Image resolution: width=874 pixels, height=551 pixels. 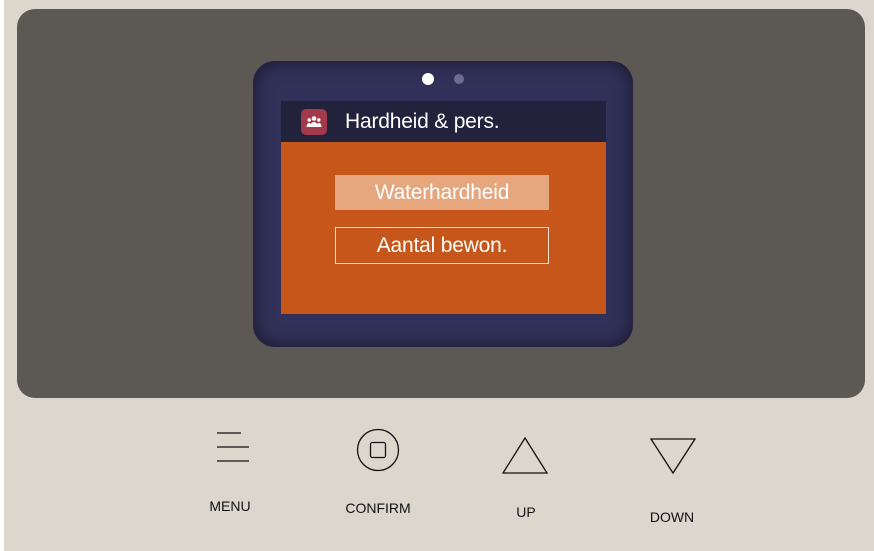 I want to click on up-button, so click(x=525, y=456).